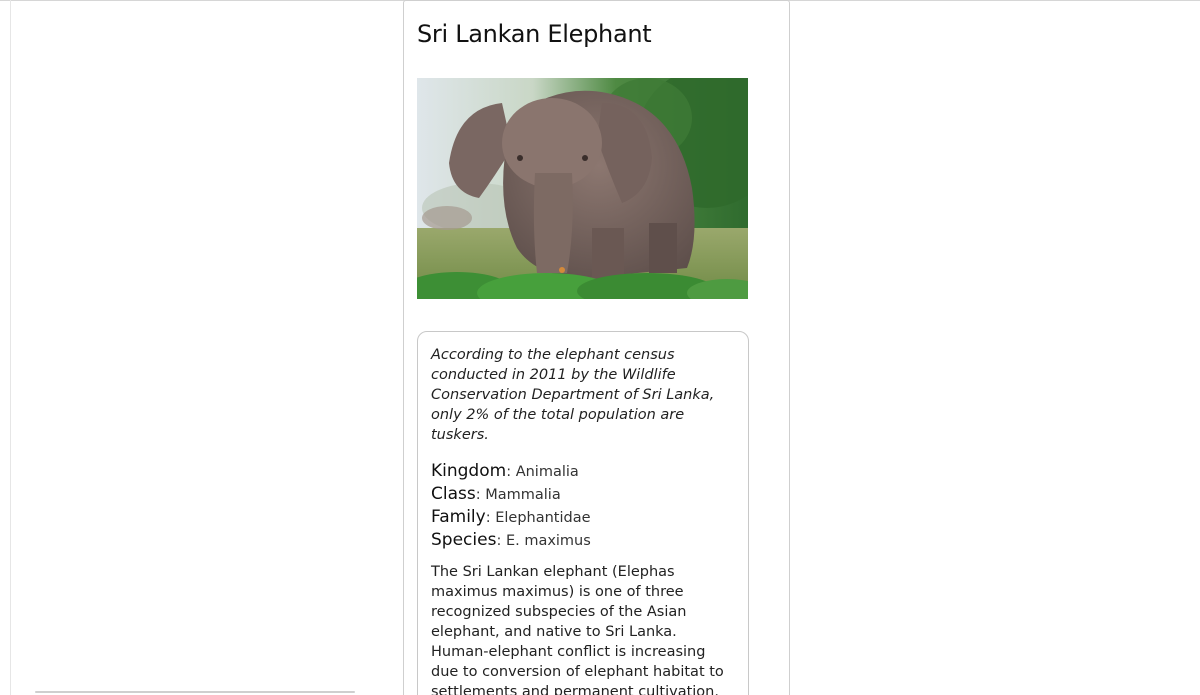 This screenshot has width=1200, height=695. Describe the element at coordinates (469, 471) in the screenshot. I see `taxonomy-key: Kingdom` at that location.